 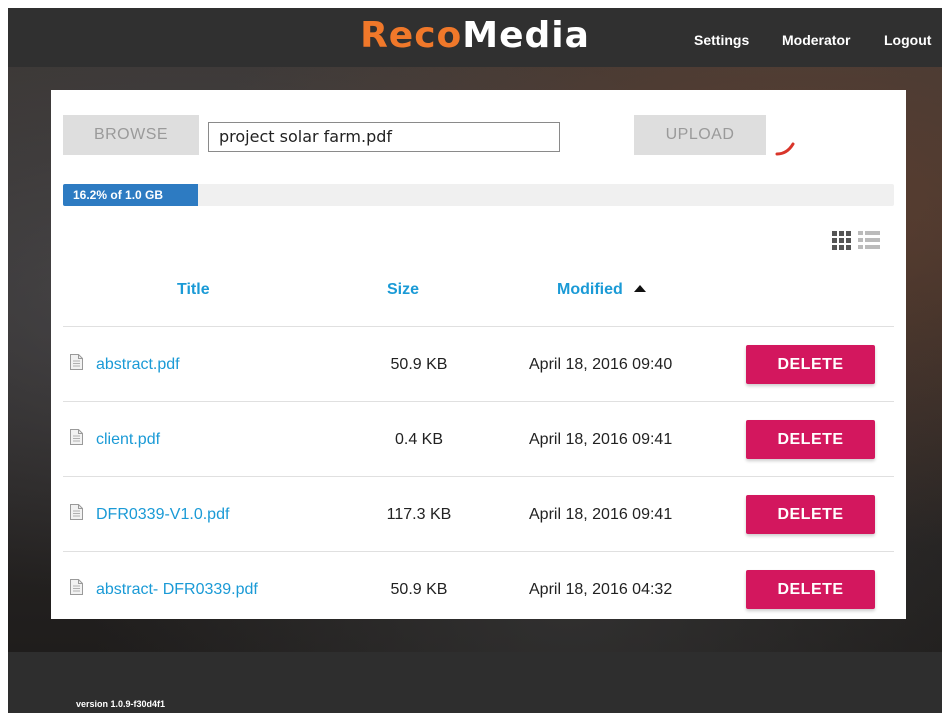 What do you see at coordinates (700, 135) in the screenshot?
I see `upload-button: UPLOAD` at bounding box center [700, 135].